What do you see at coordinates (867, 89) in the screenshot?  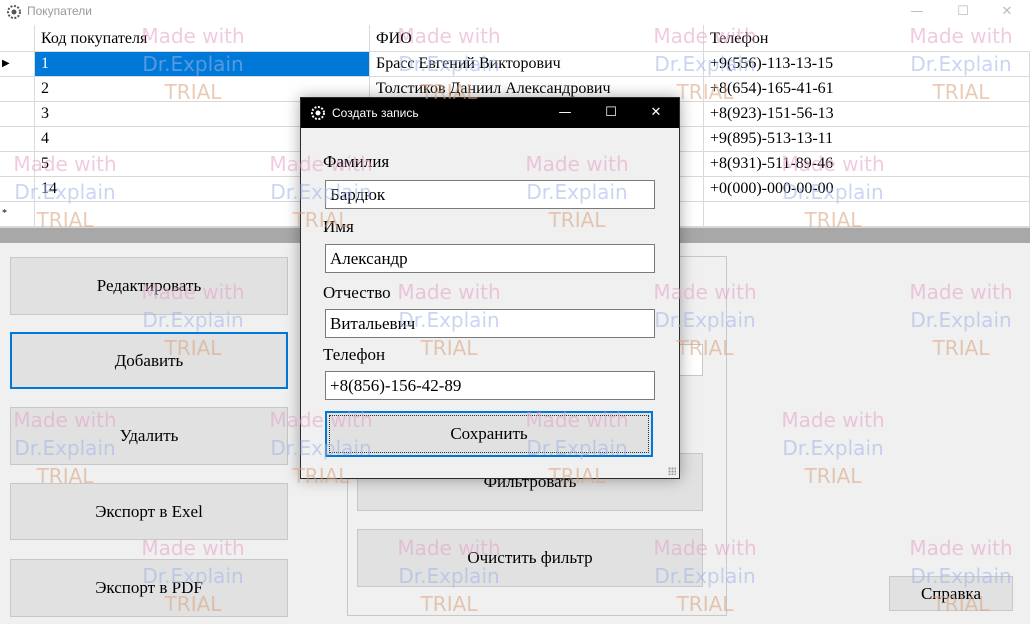 I see `cell-phone: +8(654)-165-41-61` at bounding box center [867, 89].